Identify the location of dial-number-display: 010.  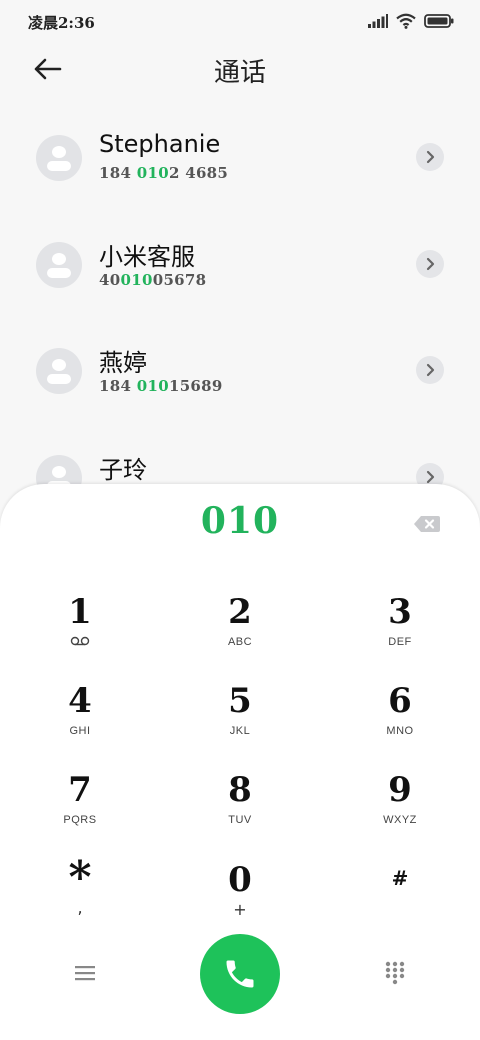
(240, 521).